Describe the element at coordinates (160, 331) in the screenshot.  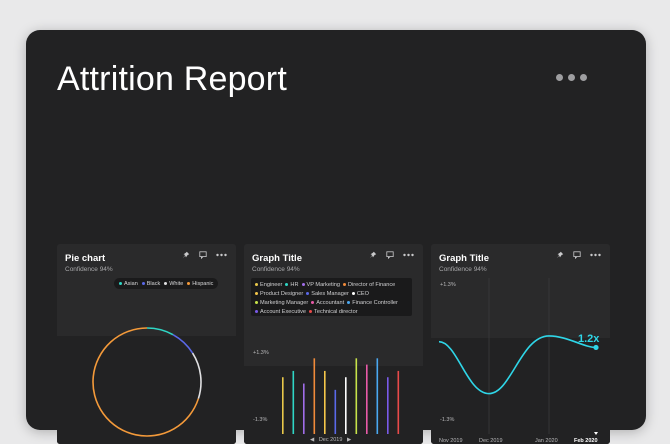
I see `pie-slice-asian` at that location.